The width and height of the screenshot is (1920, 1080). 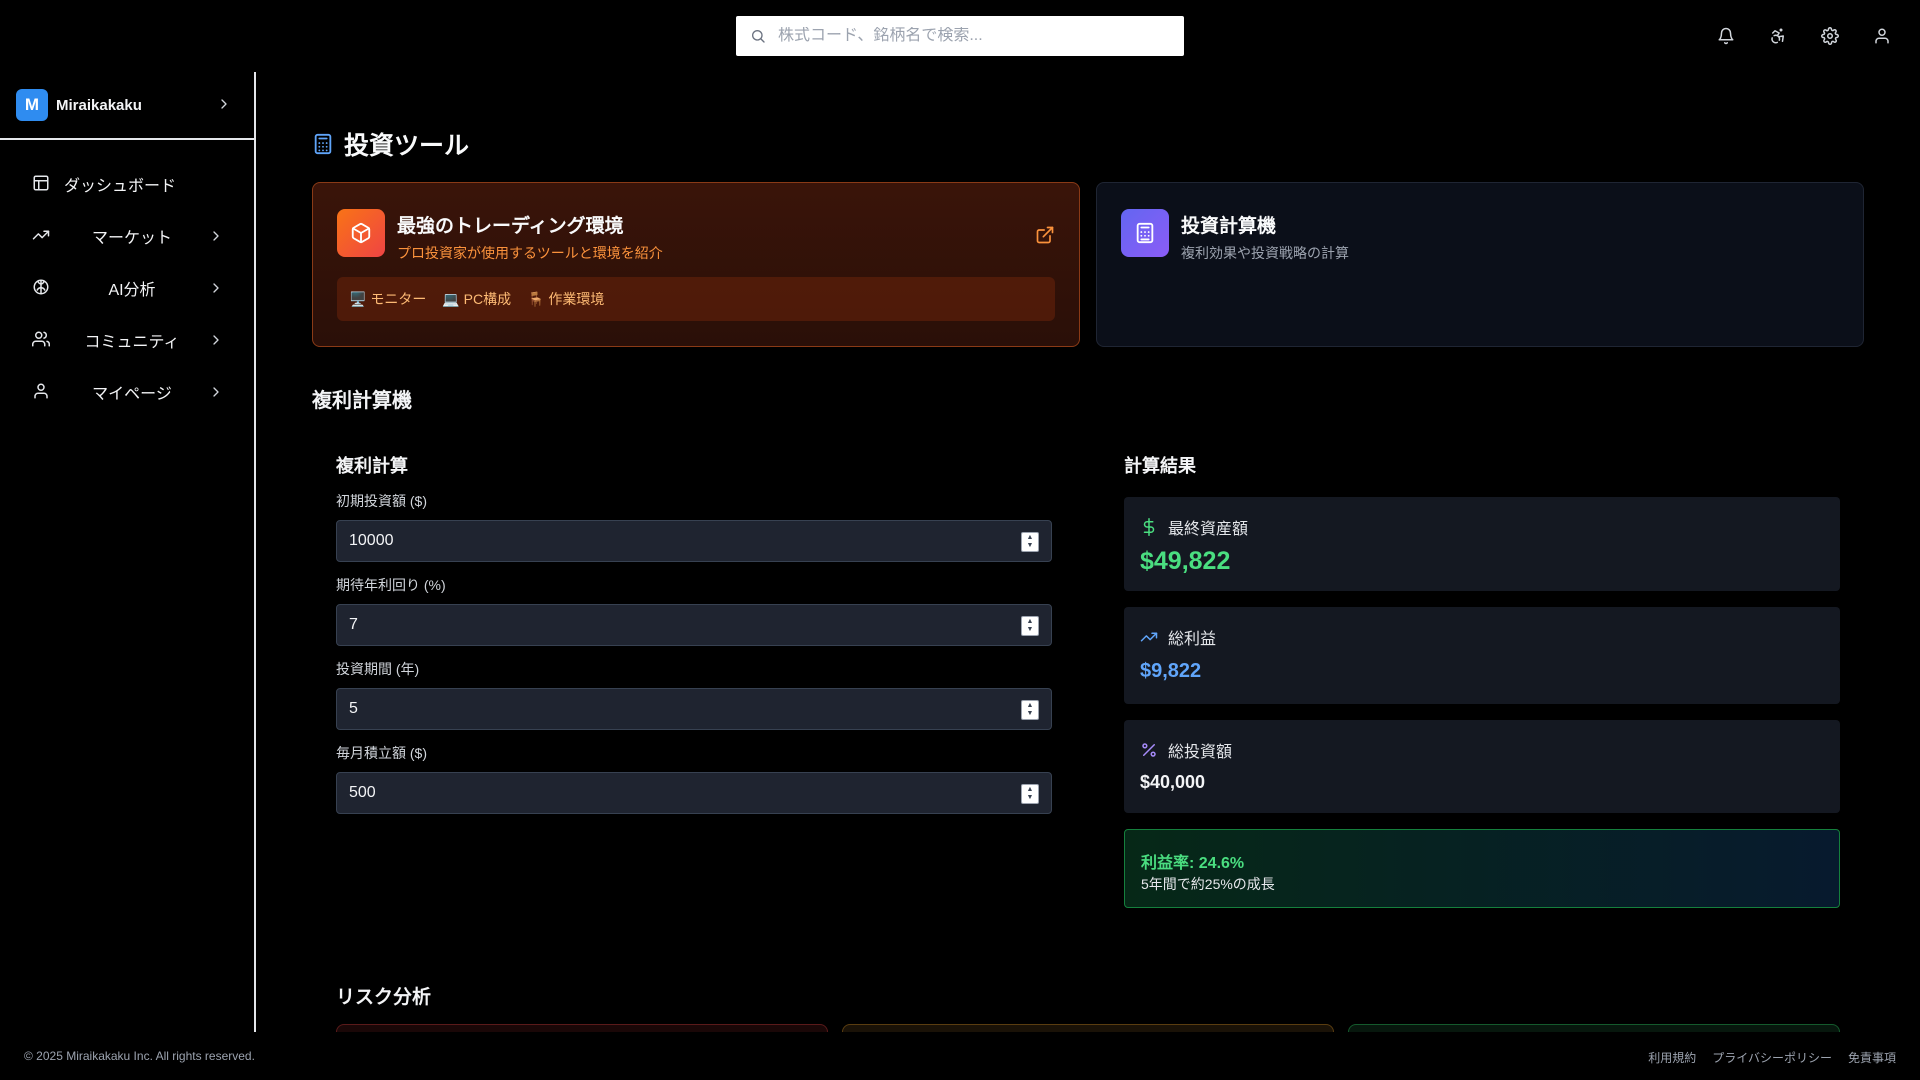 I want to click on sidebar-item-label: ダッシュボード, so click(x=120, y=186).